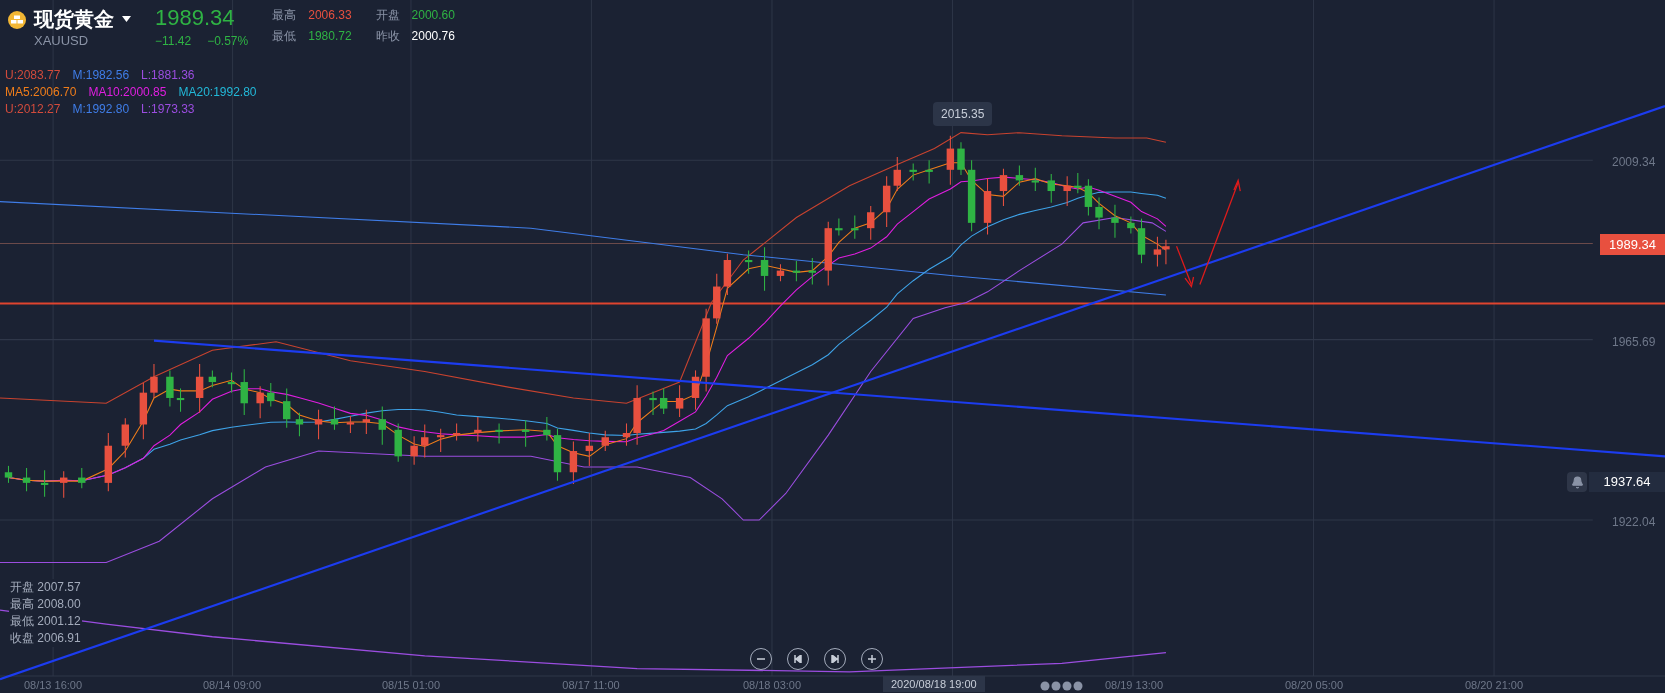  Describe the element at coordinates (1314, 685) in the screenshot. I see `time-axis-label: 08/20 05:00` at that location.